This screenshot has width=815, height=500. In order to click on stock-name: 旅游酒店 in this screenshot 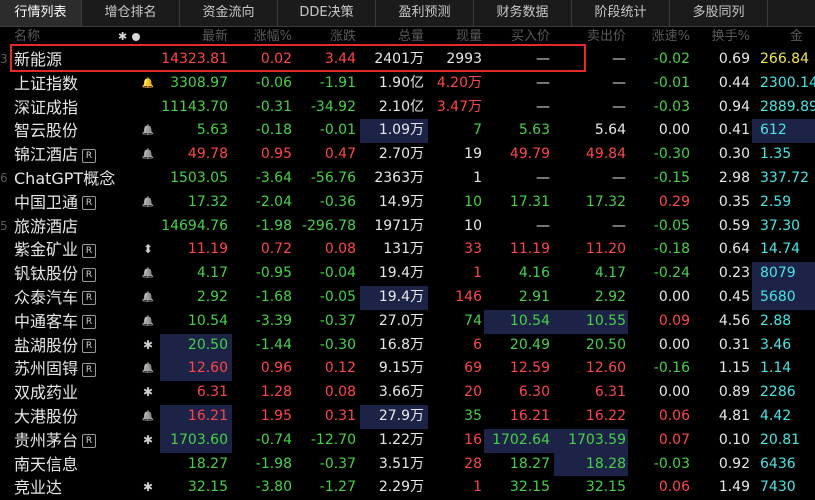, I will do `click(69, 227)`.